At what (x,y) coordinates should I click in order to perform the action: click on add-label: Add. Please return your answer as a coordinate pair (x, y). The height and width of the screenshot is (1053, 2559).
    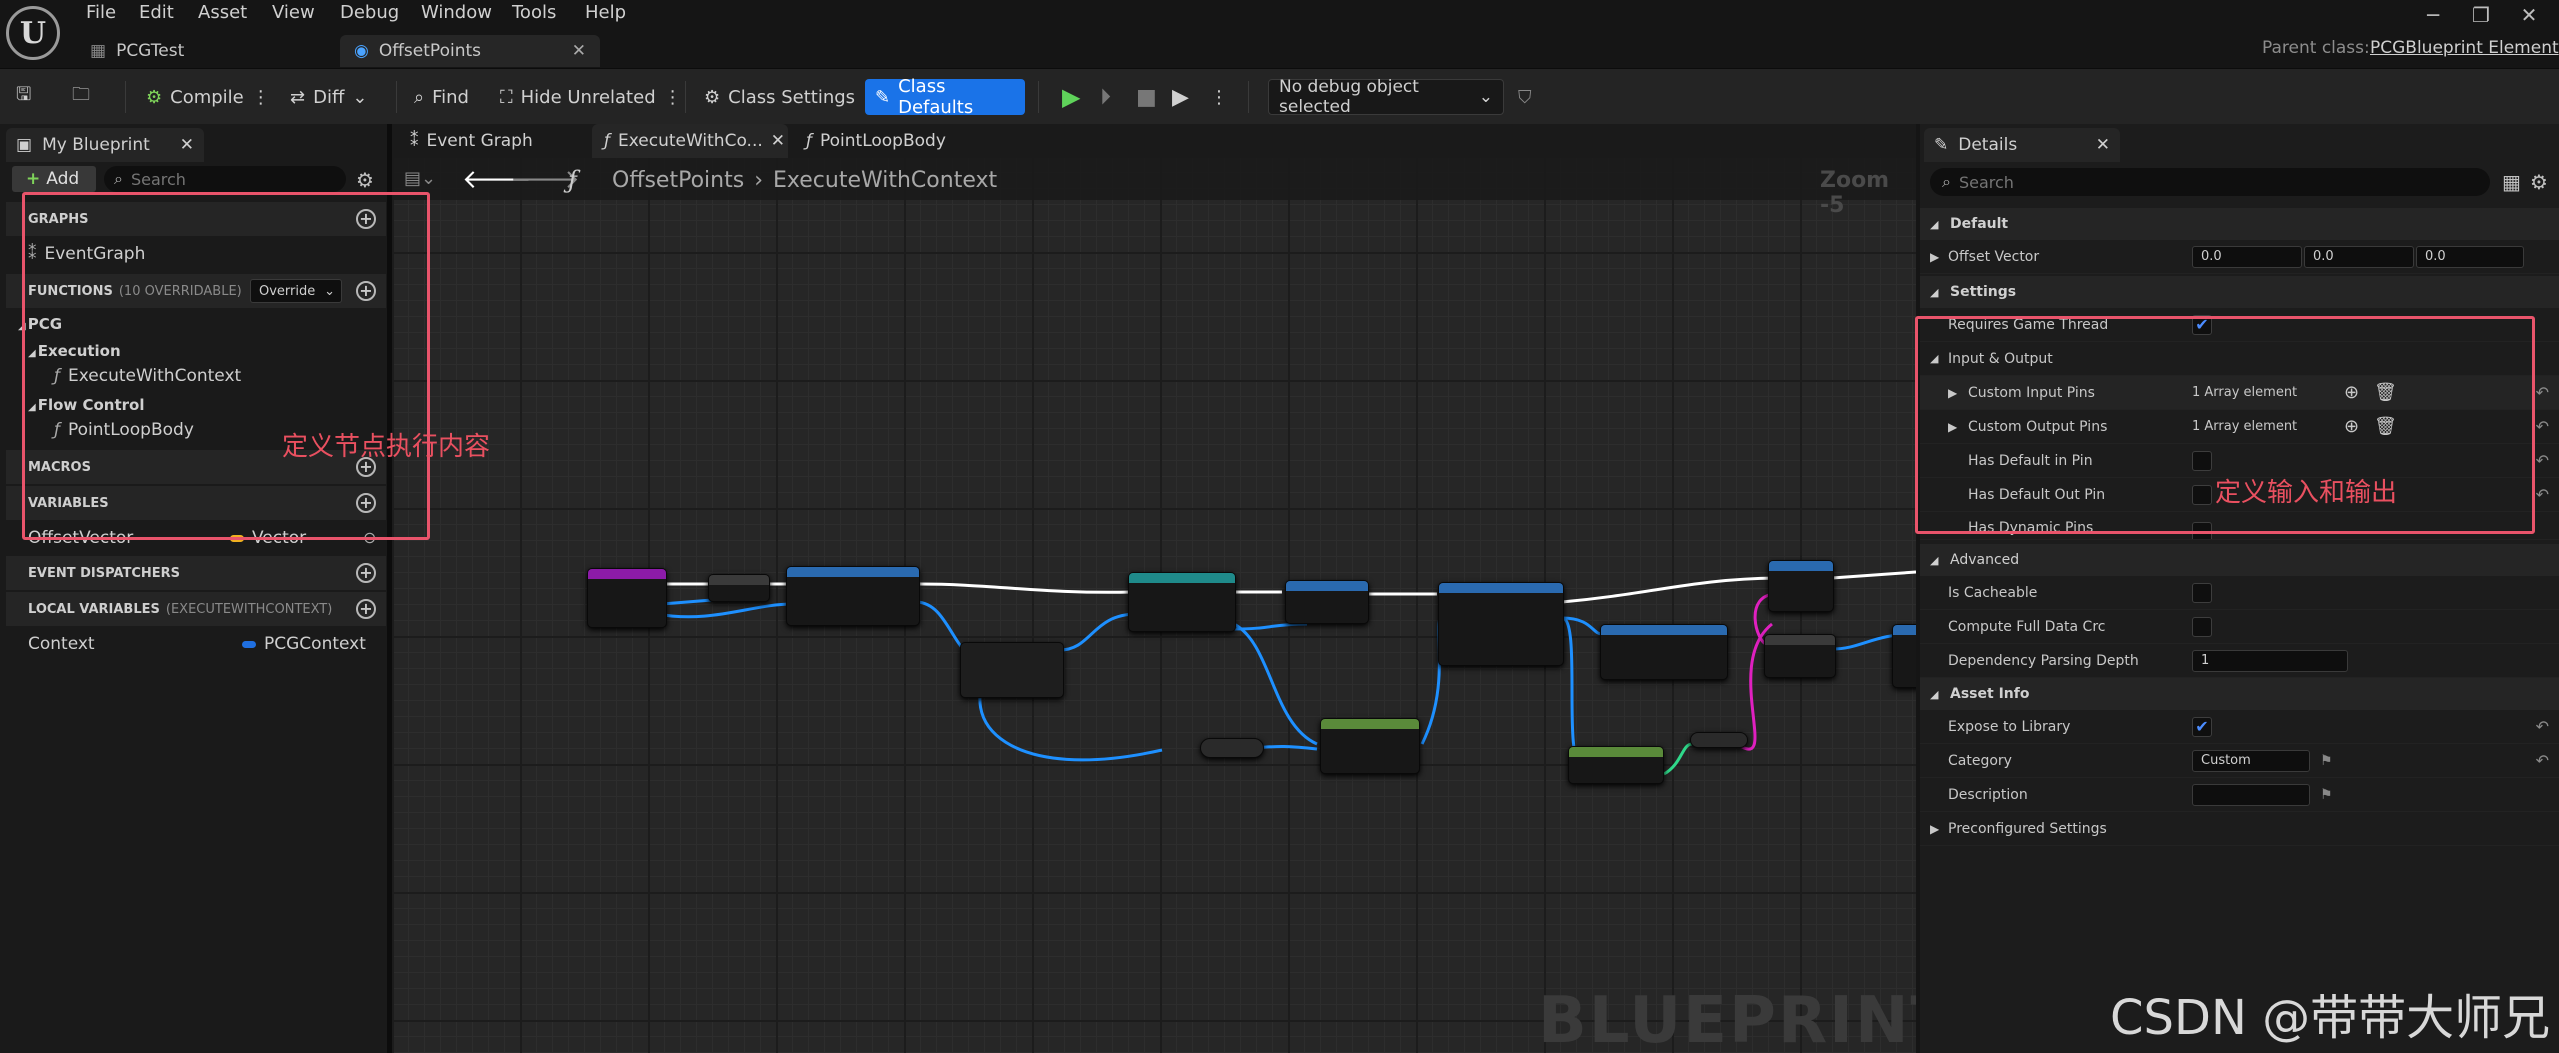
    Looking at the image, I should click on (63, 179).